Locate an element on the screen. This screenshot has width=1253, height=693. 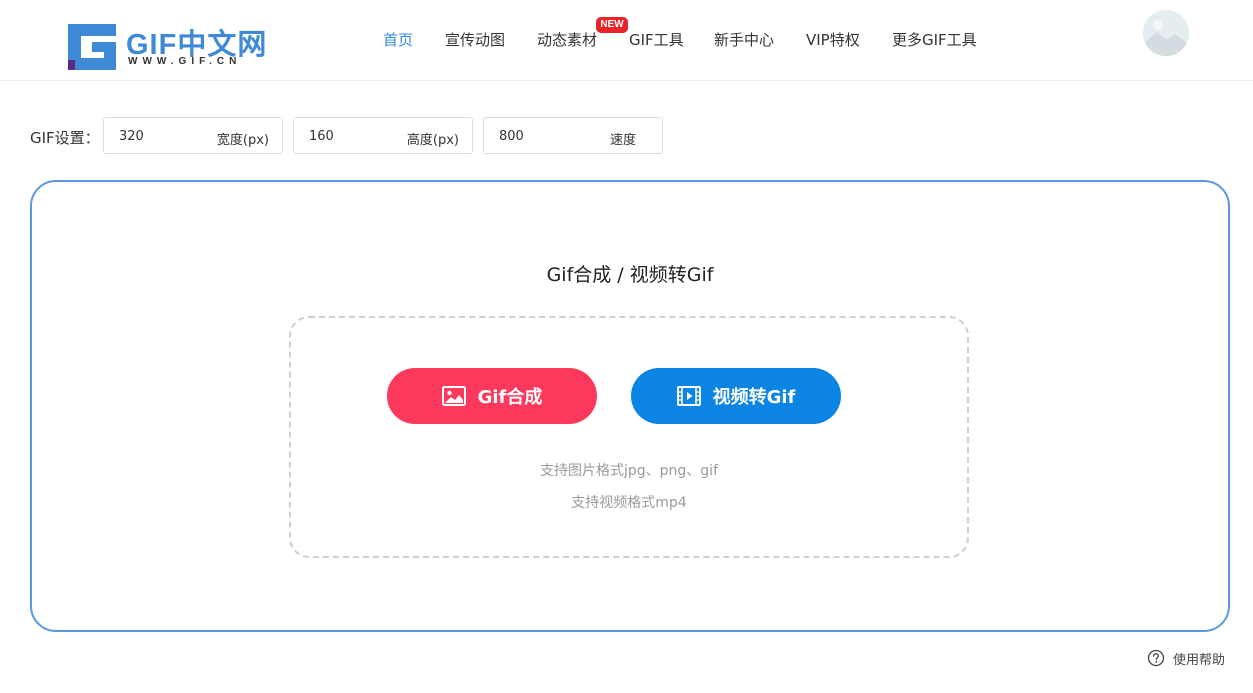
nav-more-gif-tools: 更多GIF工具 is located at coordinates (934, 39).